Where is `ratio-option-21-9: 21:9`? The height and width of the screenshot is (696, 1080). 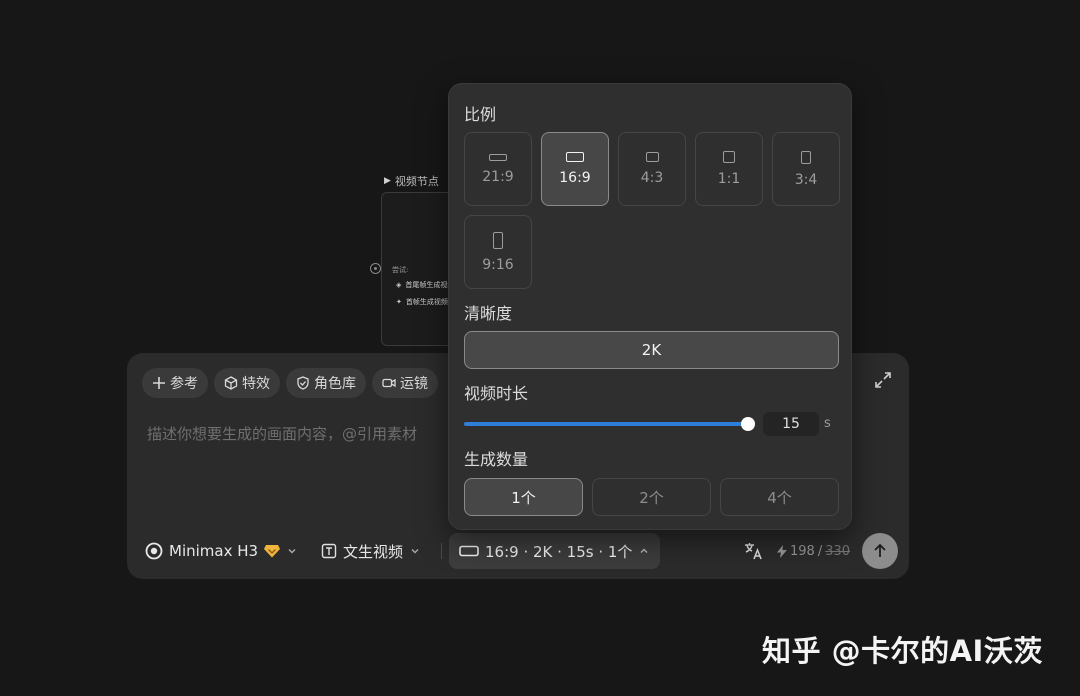 ratio-option-21-9: 21:9 is located at coordinates (498, 169).